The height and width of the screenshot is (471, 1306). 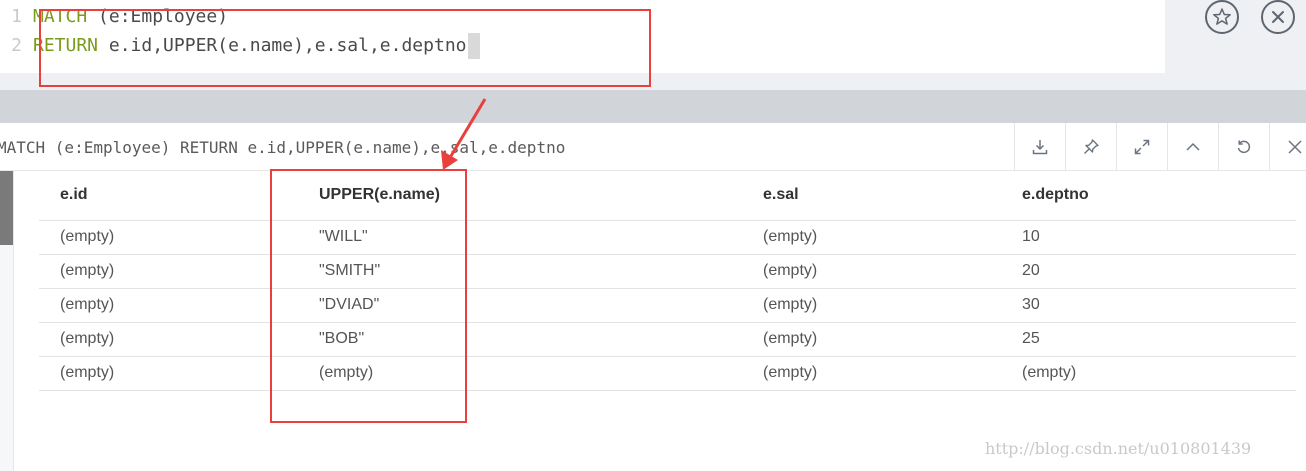 What do you see at coordinates (667, 196) in the screenshot?
I see `table-header-row: e.id UPPER(e.name) e.sal e.deptno` at bounding box center [667, 196].